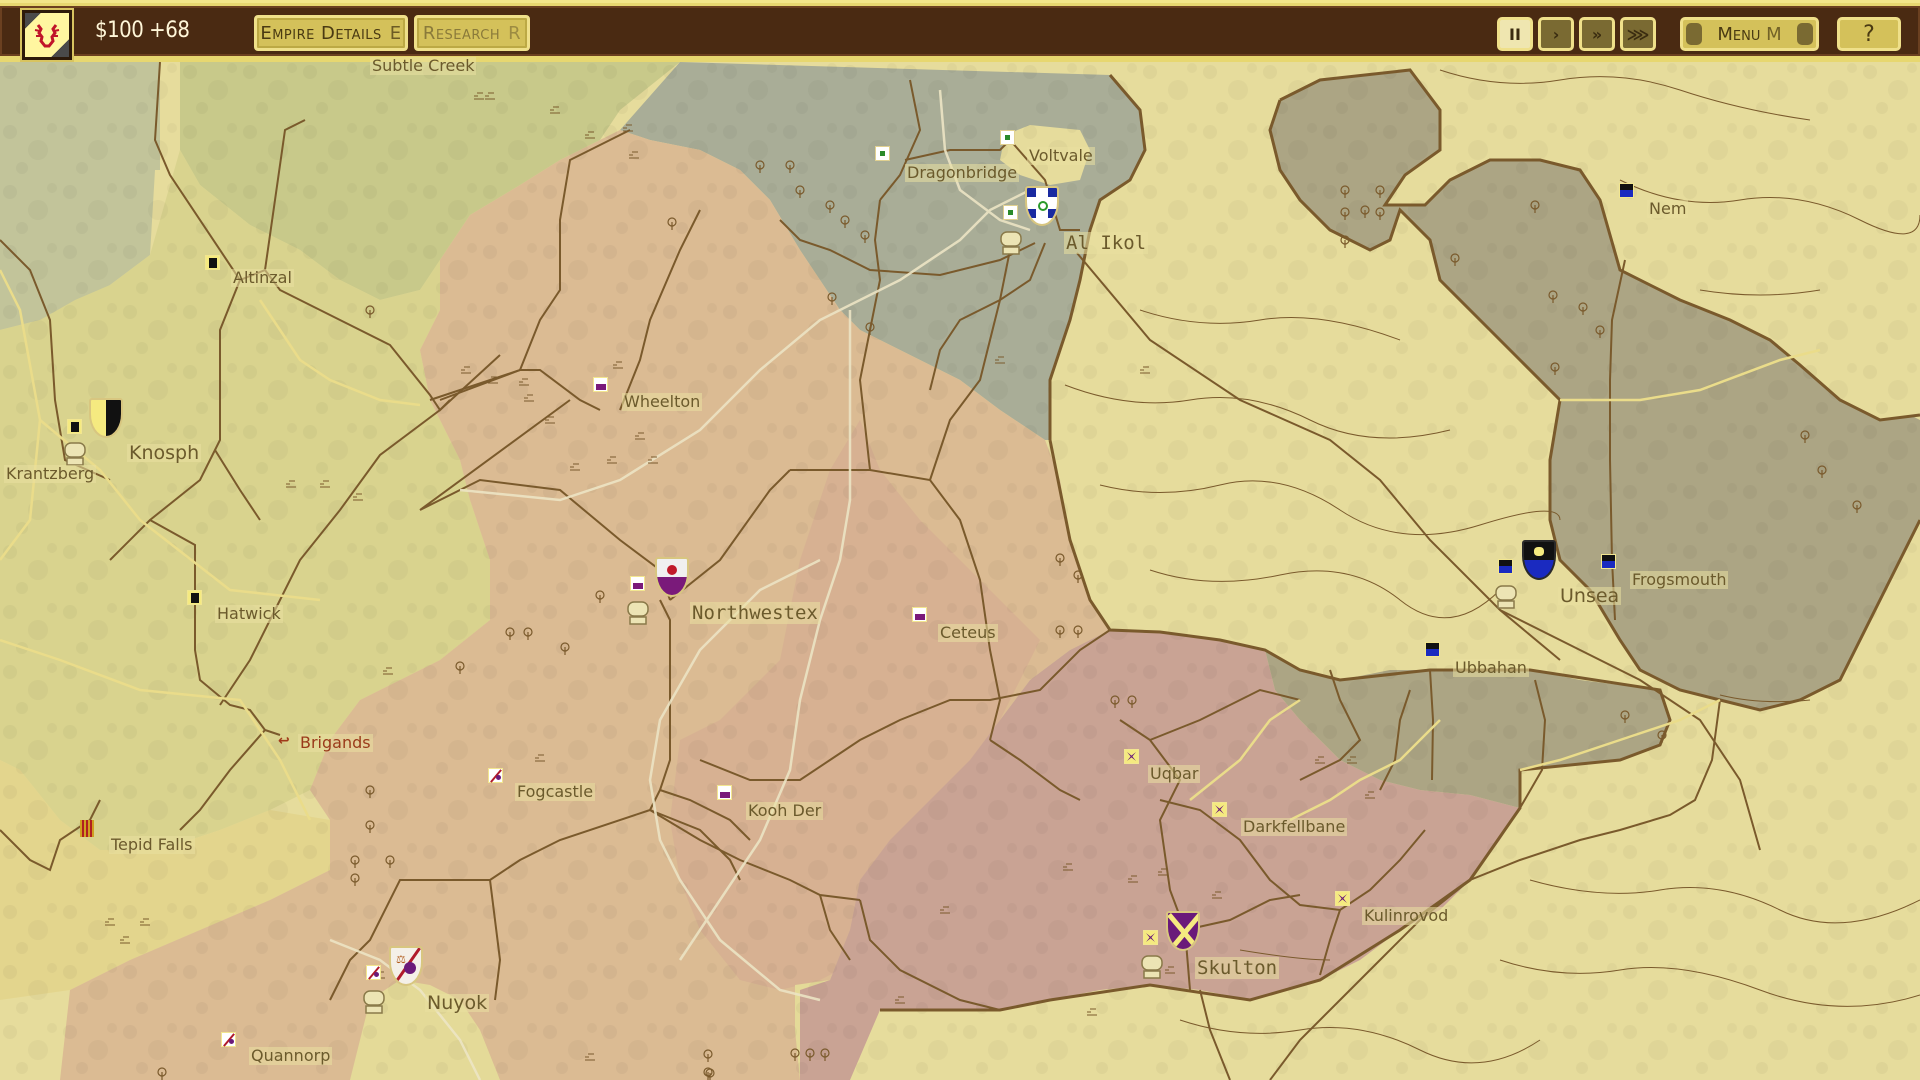  Describe the element at coordinates (1694, 34) in the screenshot. I see `menu-left-cap` at that location.